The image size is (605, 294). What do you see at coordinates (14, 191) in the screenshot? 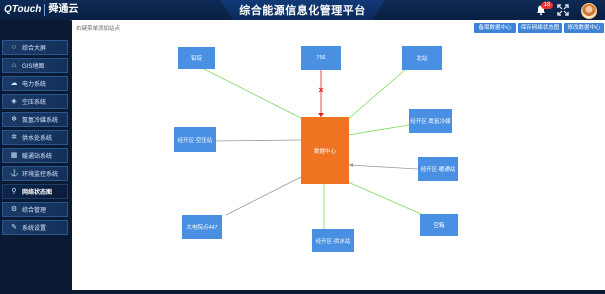
I see `location-icon: ⚲` at bounding box center [14, 191].